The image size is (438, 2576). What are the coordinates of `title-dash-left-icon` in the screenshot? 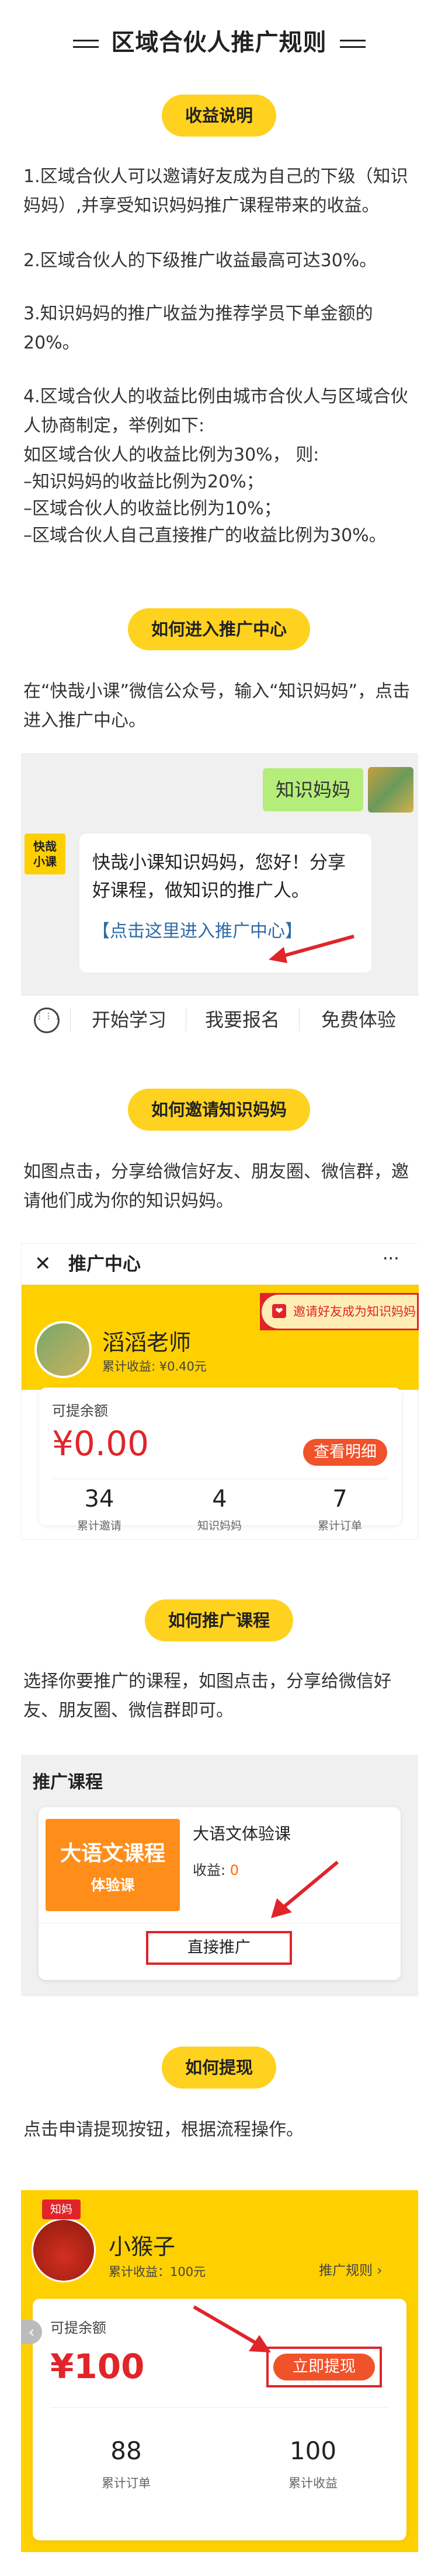 It's located at (85, 44).